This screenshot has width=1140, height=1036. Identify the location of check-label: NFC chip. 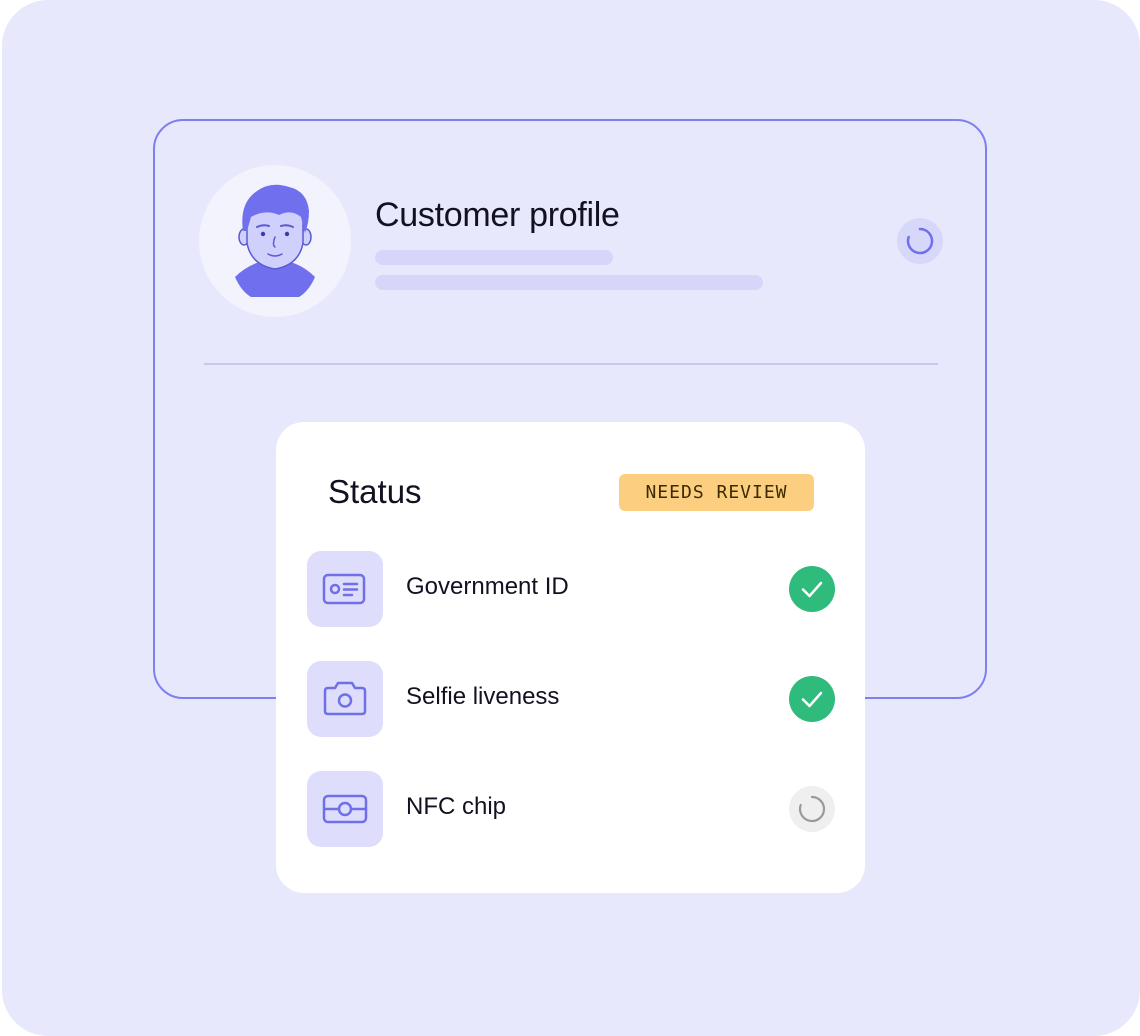
(456, 806).